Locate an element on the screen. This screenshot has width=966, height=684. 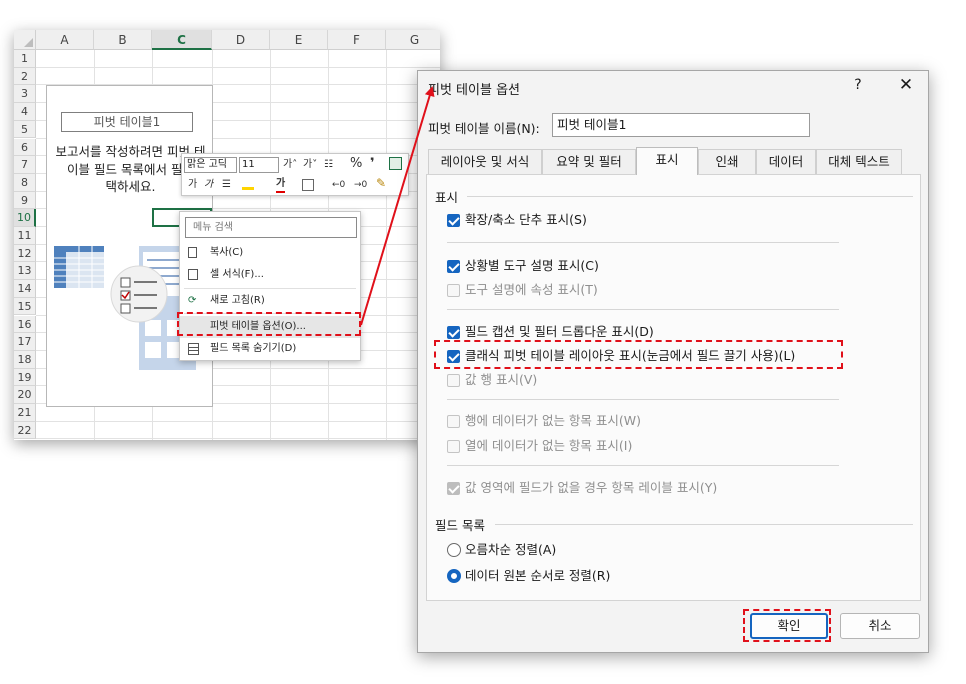
row-header-4: 4 is located at coordinates (25, 112).